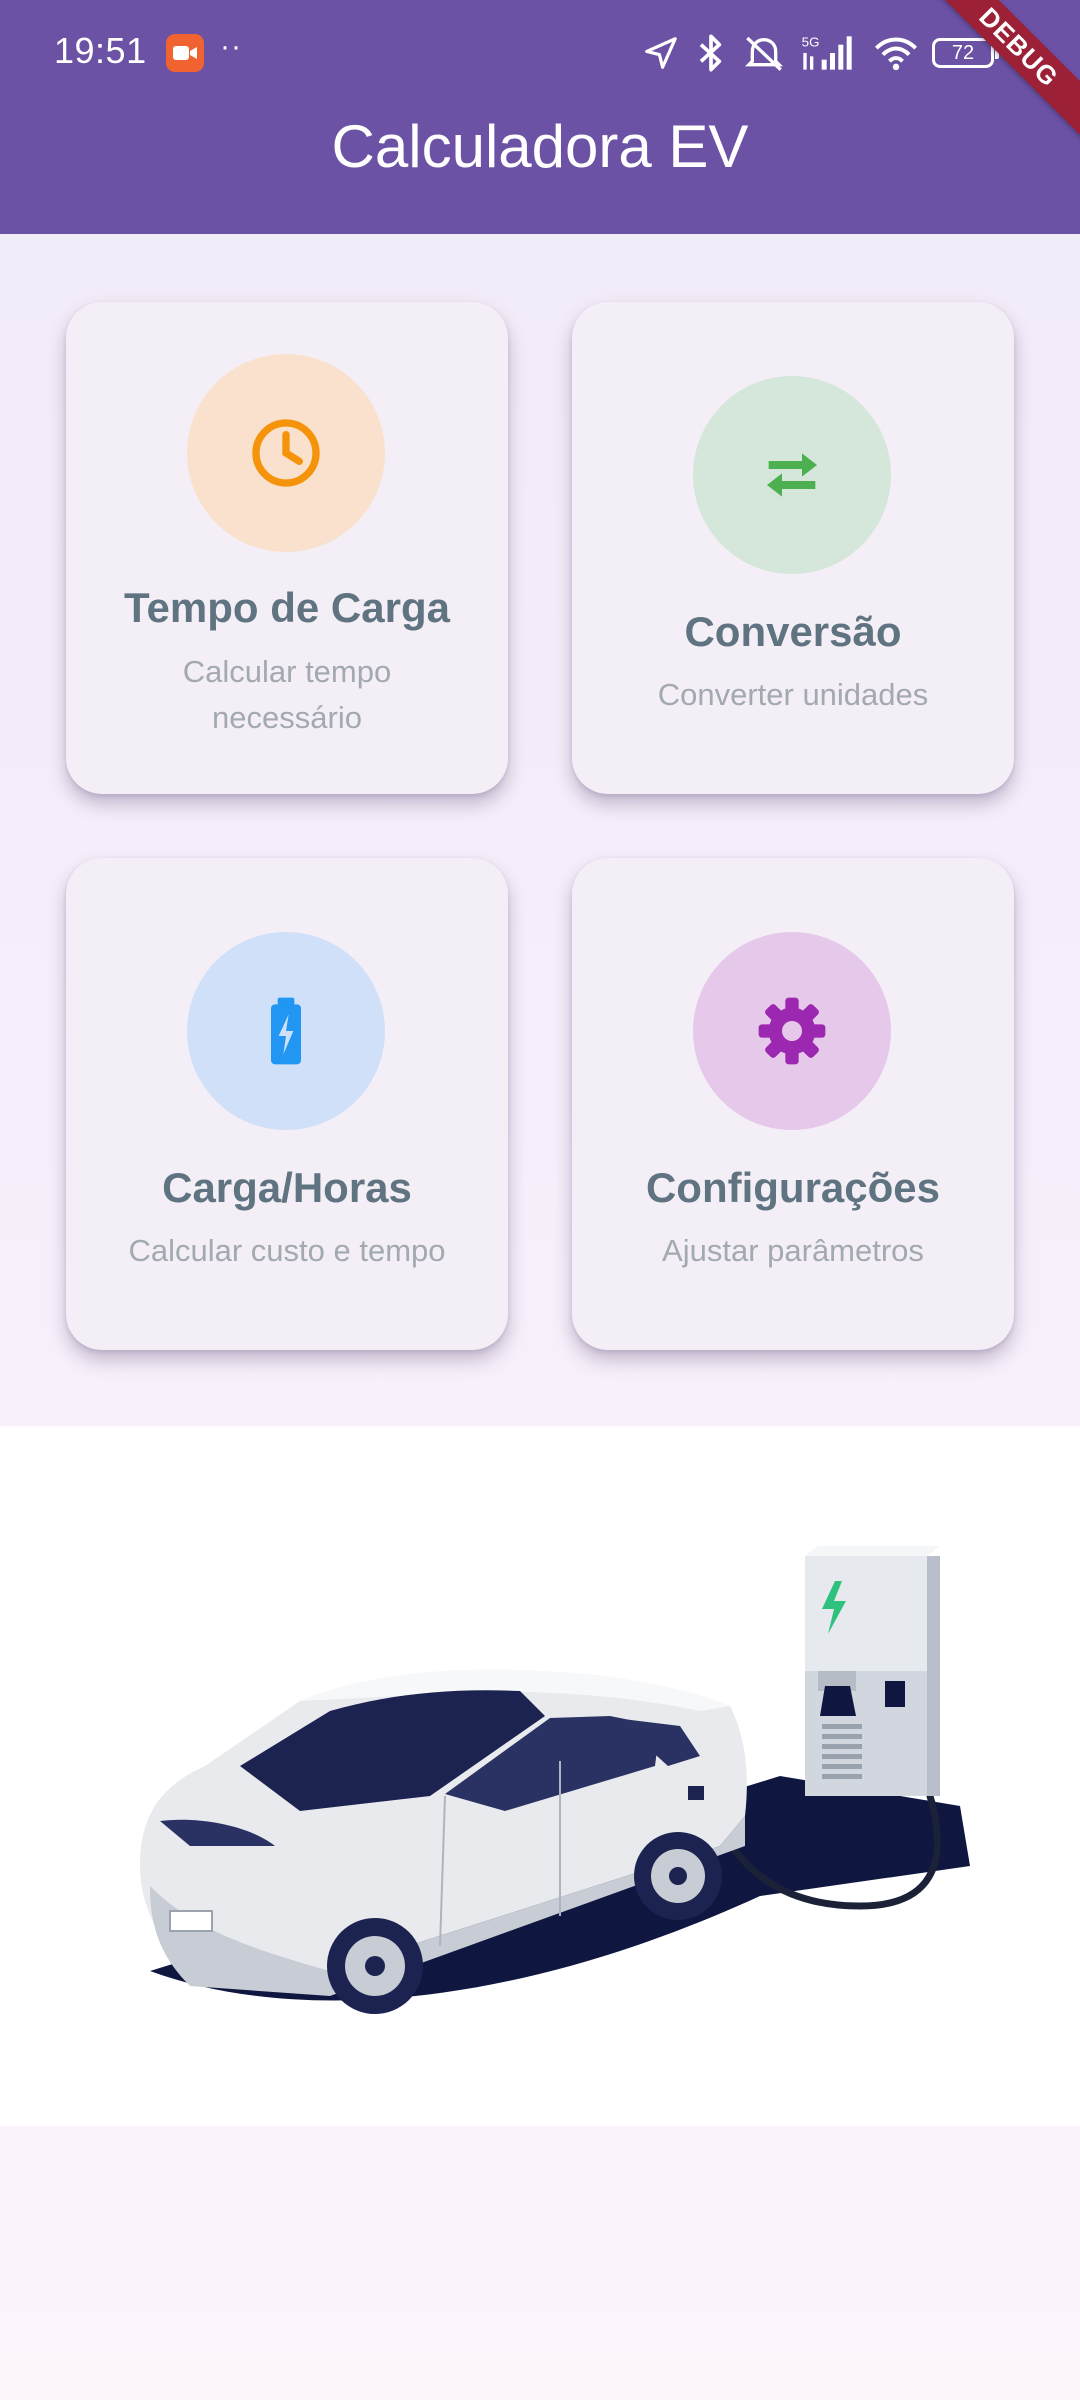 The width and height of the screenshot is (1080, 2400). I want to click on battery-charging-icon, so click(286, 1031).